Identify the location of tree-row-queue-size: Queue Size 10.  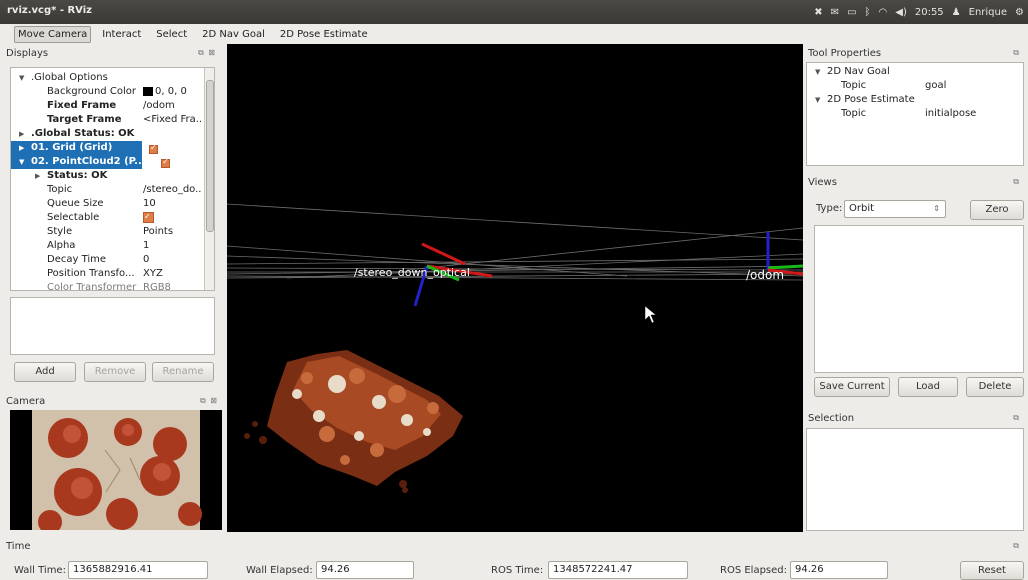
(108, 204).